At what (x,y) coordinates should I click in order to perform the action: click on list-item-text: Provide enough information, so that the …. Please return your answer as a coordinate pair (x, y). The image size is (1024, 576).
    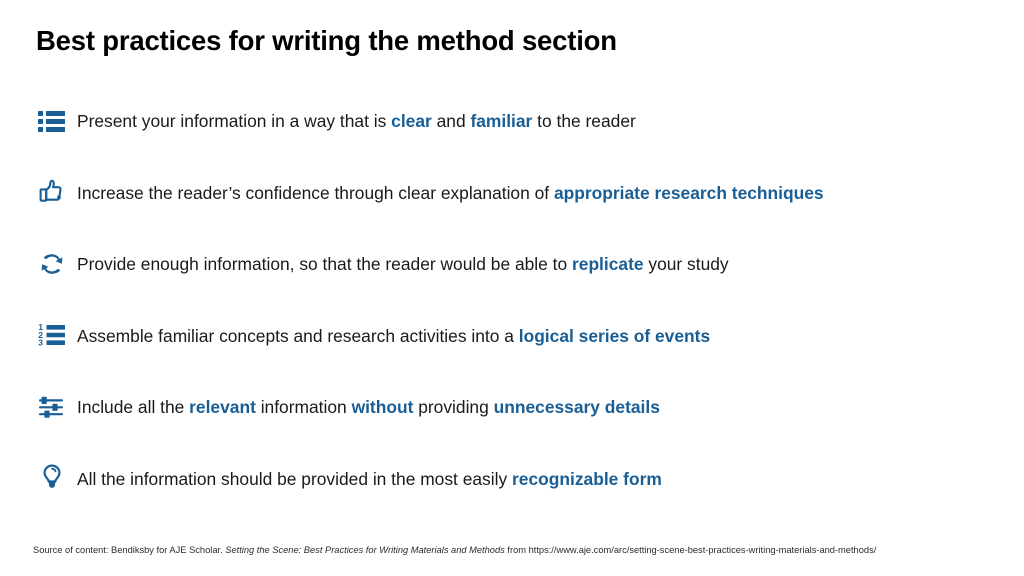
    Looking at the image, I should click on (403, 263).